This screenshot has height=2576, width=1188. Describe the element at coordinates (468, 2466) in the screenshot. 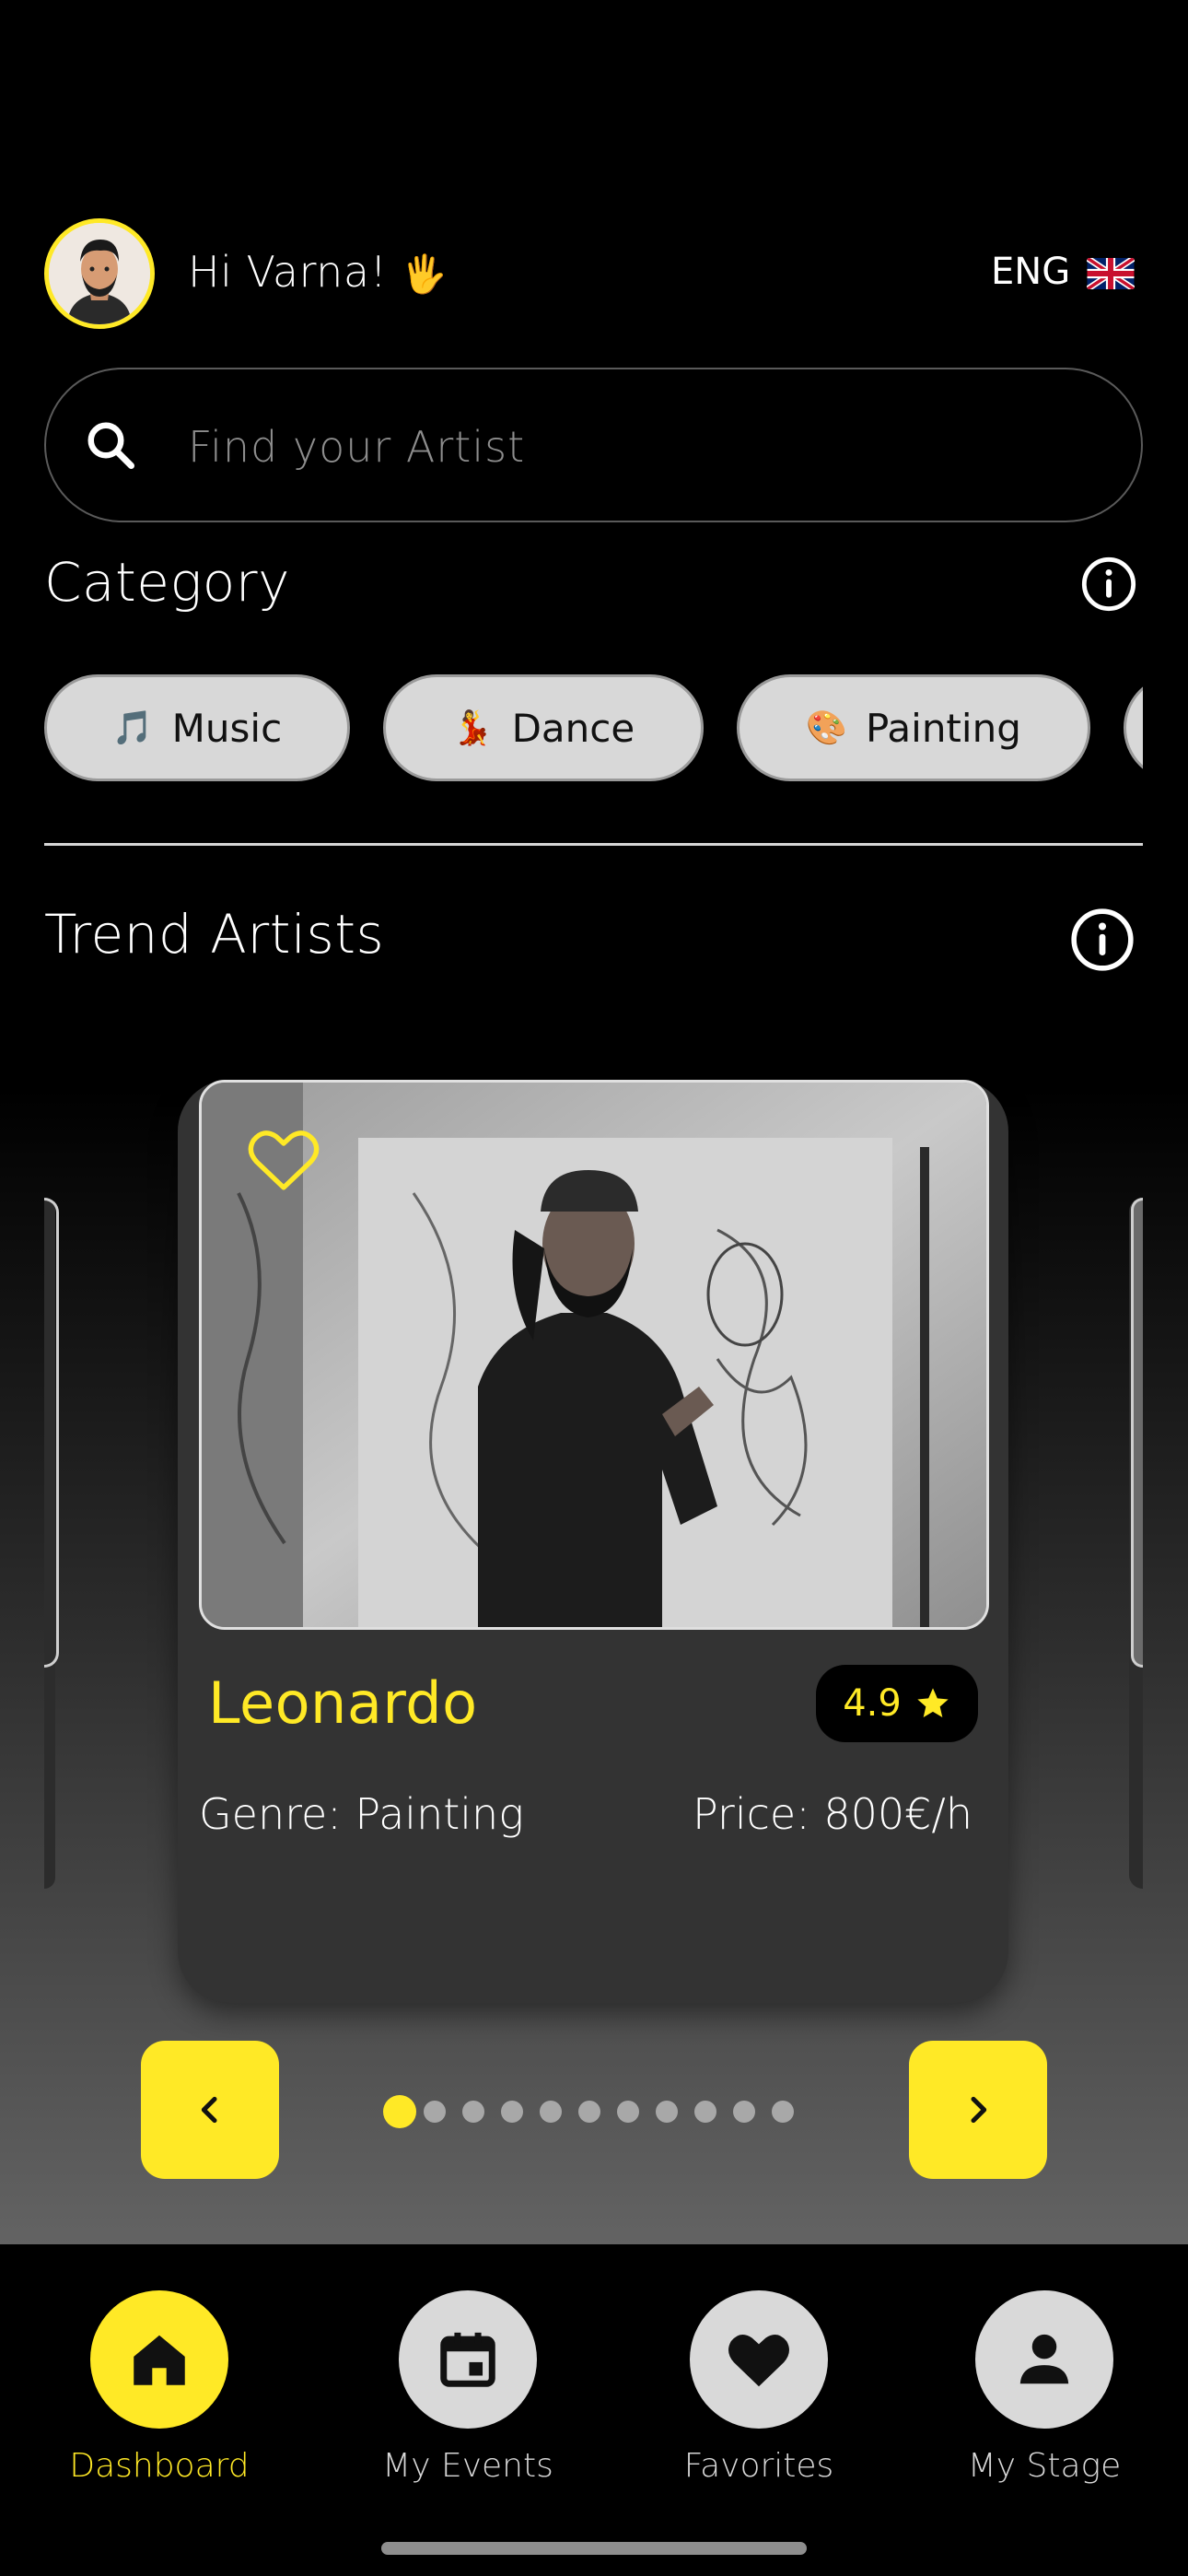

I see `tab-label: My Events` at that location.